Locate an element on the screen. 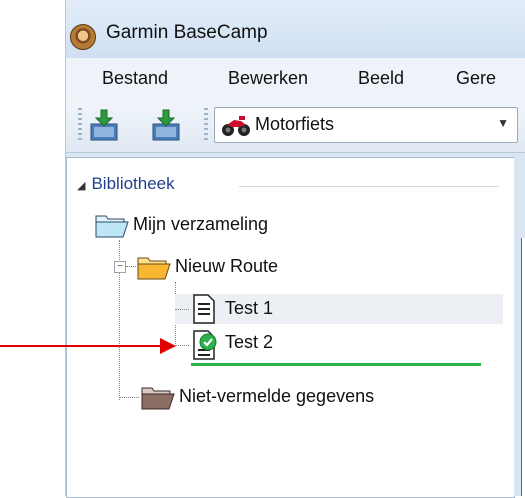  route-label: Test 1 is located at coordinates (249, 308).